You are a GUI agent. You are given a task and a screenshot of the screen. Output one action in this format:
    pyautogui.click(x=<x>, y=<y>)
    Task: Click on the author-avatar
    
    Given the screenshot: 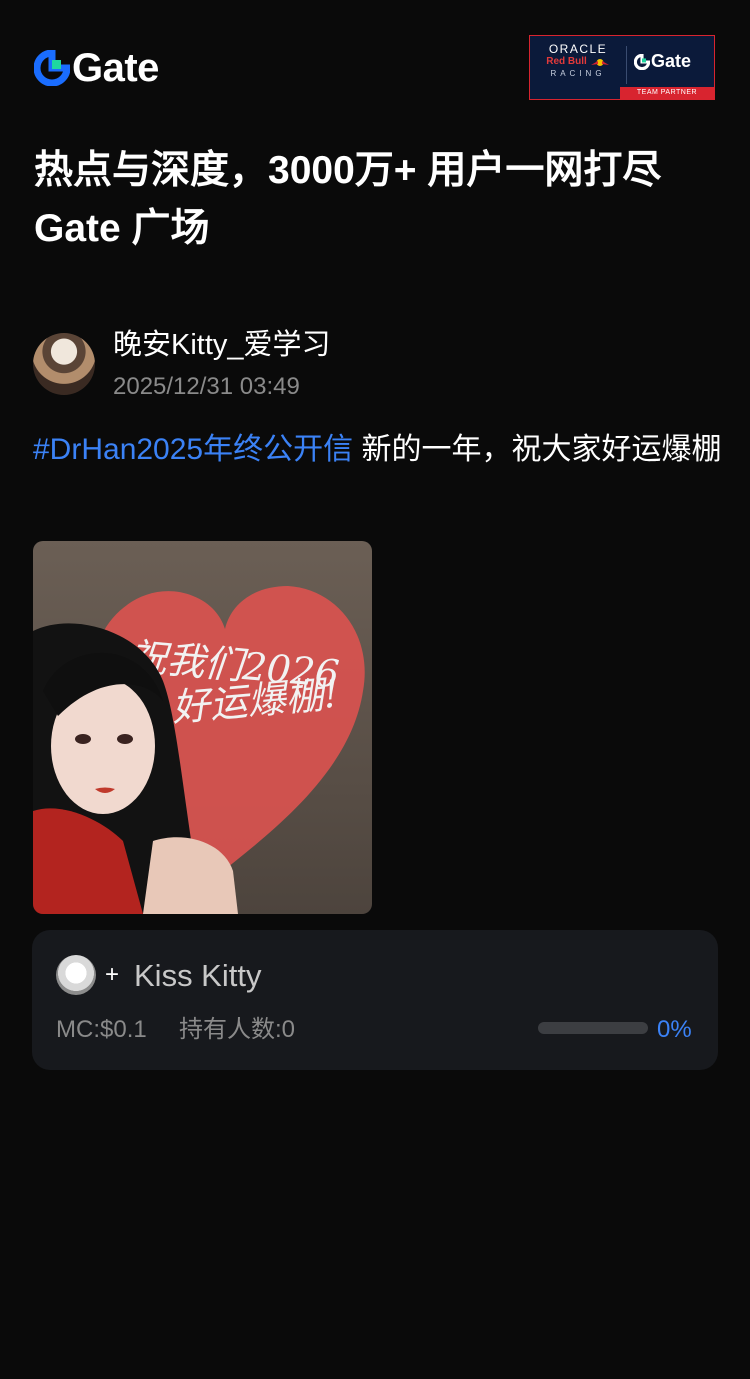 What is the action you would take?
    pyautogui.click(x=64, y=364)
    